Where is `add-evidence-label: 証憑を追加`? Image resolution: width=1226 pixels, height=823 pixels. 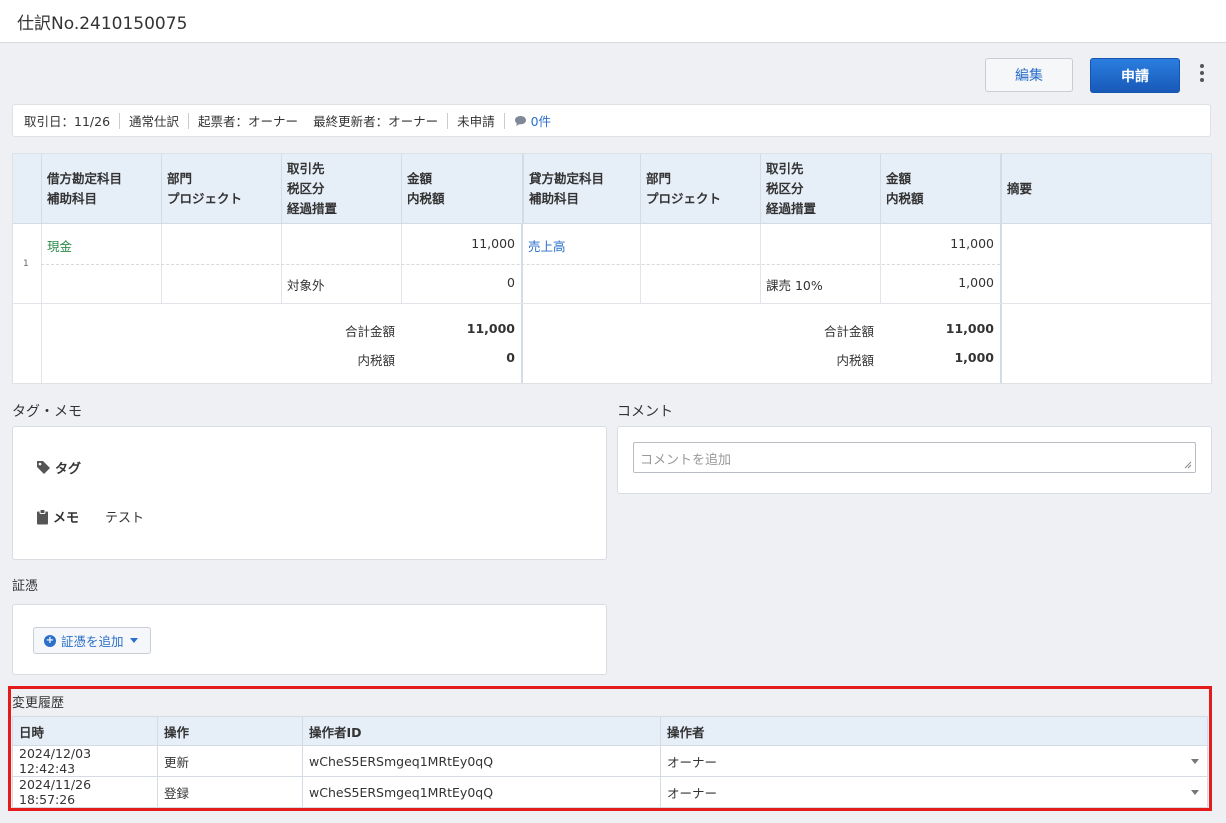 add-evidence-label: 証憑を追加 is located at coordinates (92, 641).